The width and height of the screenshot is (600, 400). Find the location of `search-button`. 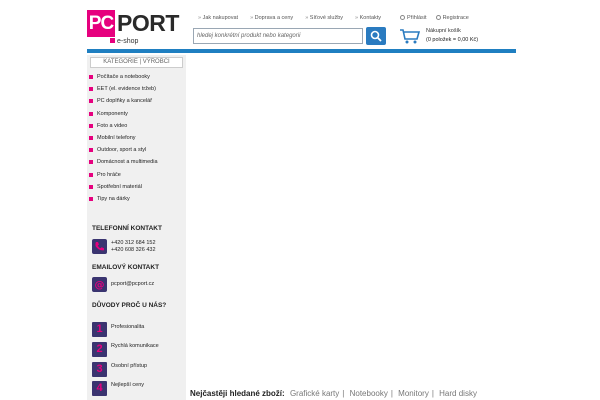

search-button is located at coordinates (376, 36).